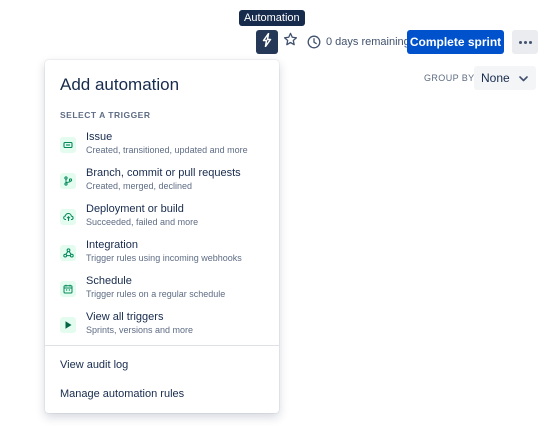 The image size is (550, 426). I want to click on lightning-bolt-icon, so click(267, 42).